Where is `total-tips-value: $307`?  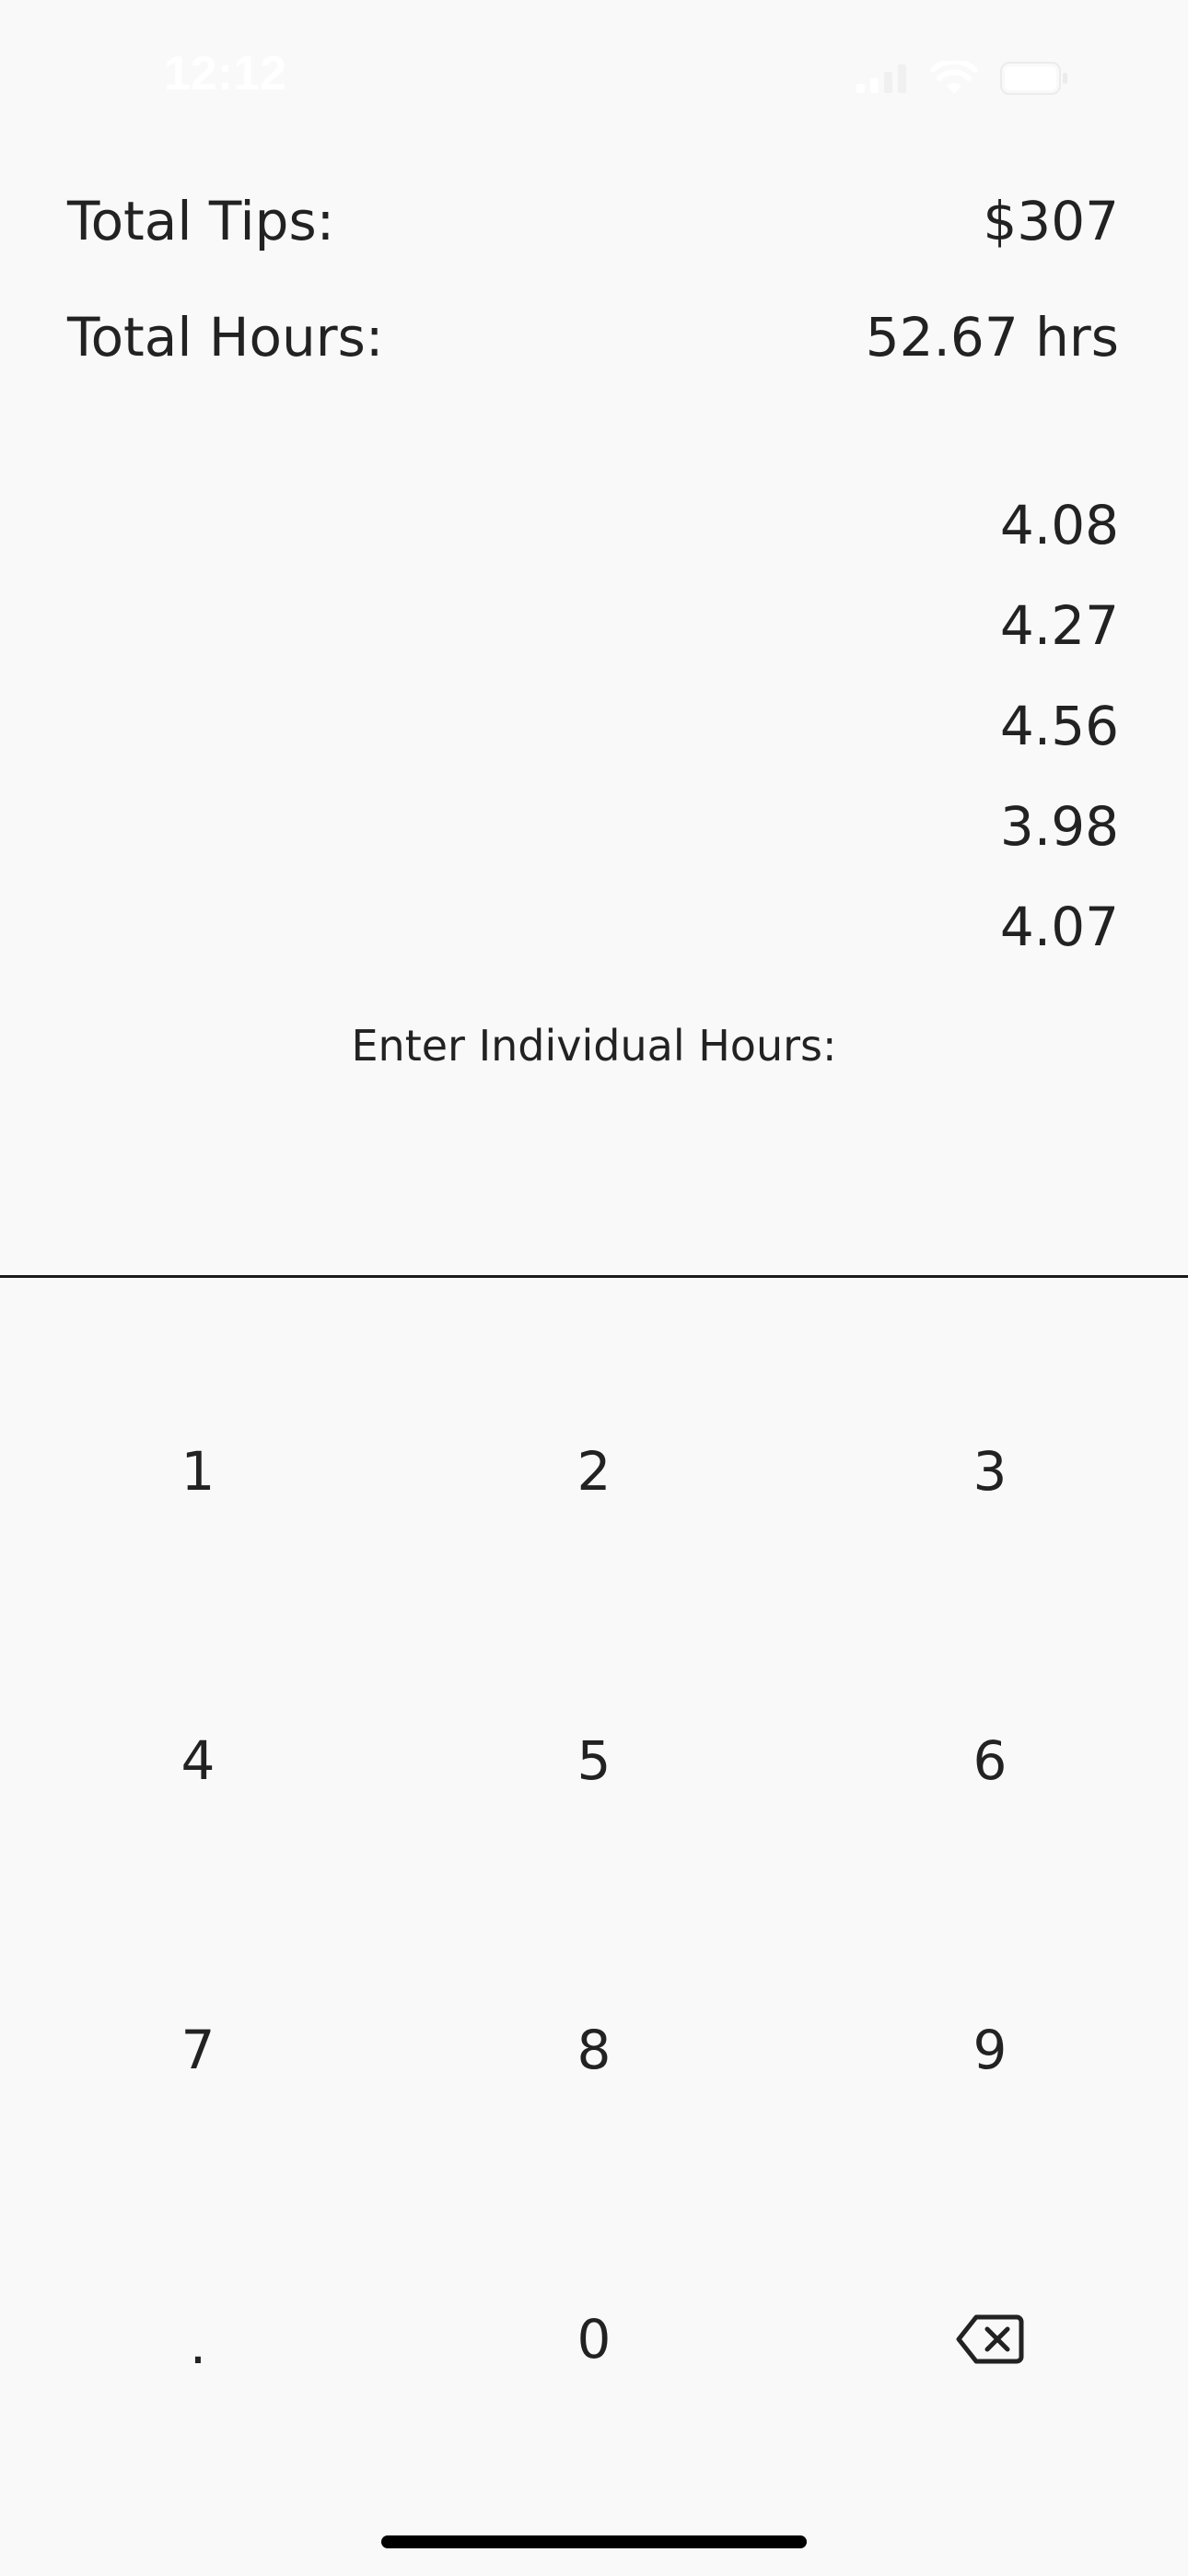 total-tips-value: $307 is located at coordinates (1051, 221).